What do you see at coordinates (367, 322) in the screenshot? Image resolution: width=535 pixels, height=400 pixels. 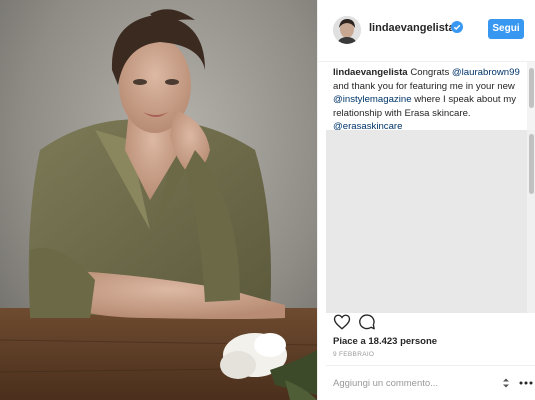 I see `comment-icon` at bounding box center [367, 322].